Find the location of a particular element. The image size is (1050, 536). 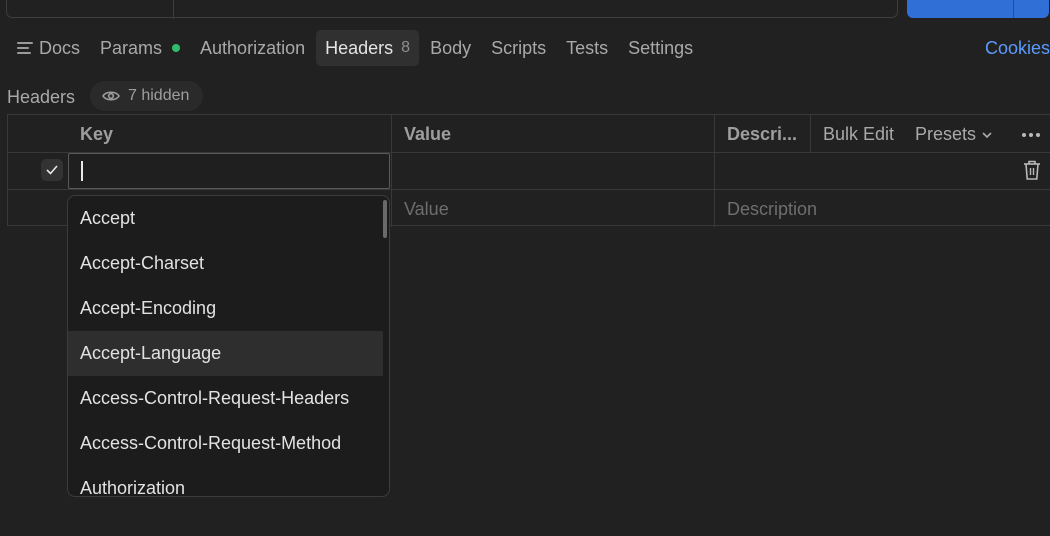

tab-docs: Docs is located at coordinates (48, 48).